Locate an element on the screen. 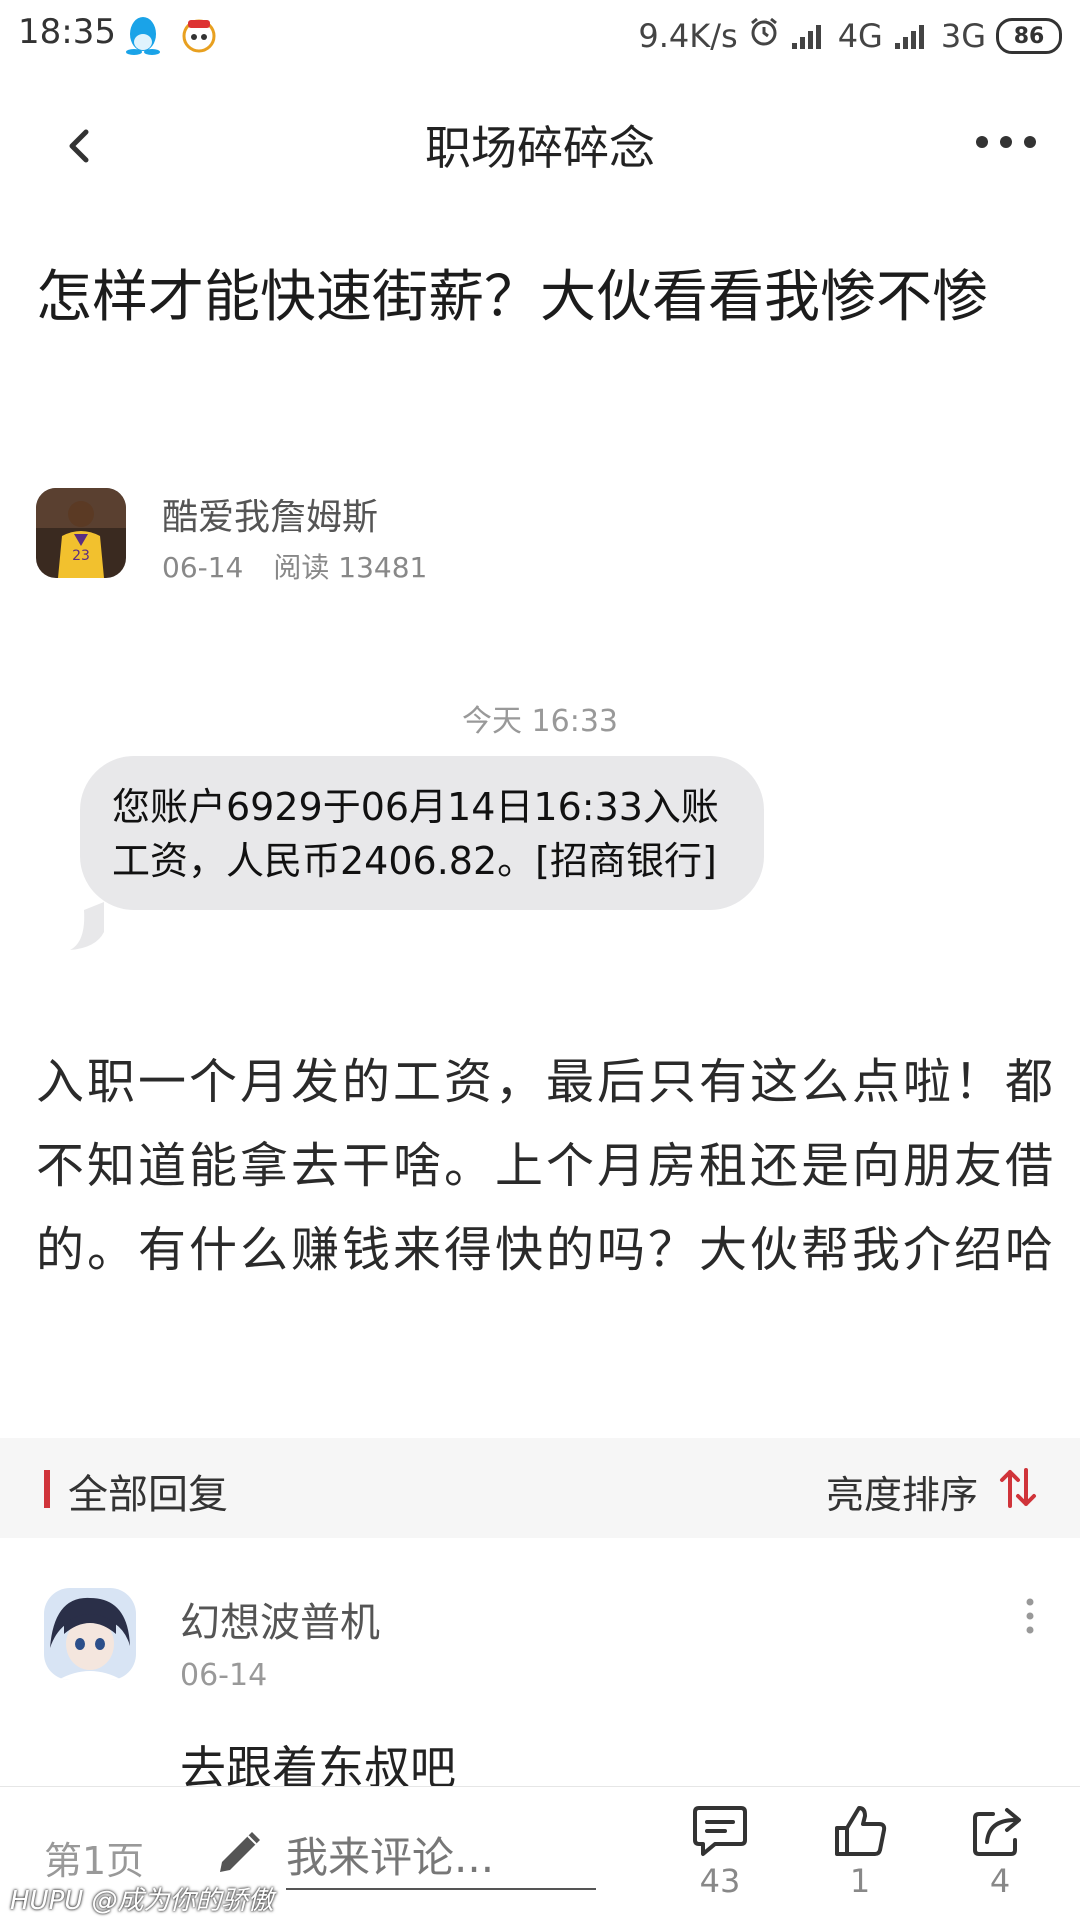  share-button: 4 is located at coordinates (1000, 1852).